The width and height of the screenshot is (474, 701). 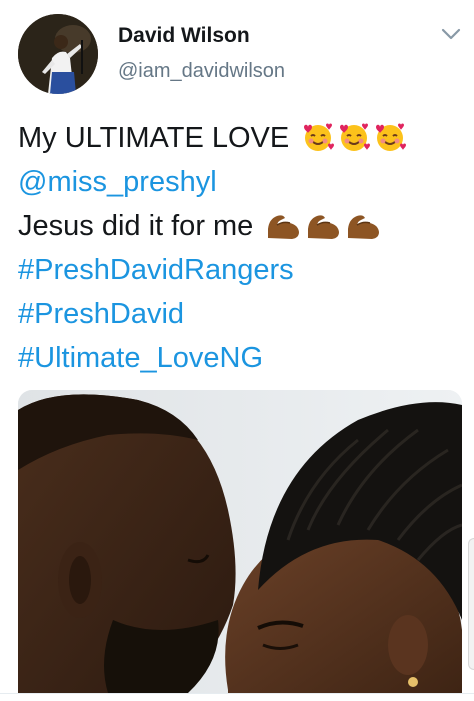 I want to click on mention-link: @miss_preshyl, so click(x=117, y=182).